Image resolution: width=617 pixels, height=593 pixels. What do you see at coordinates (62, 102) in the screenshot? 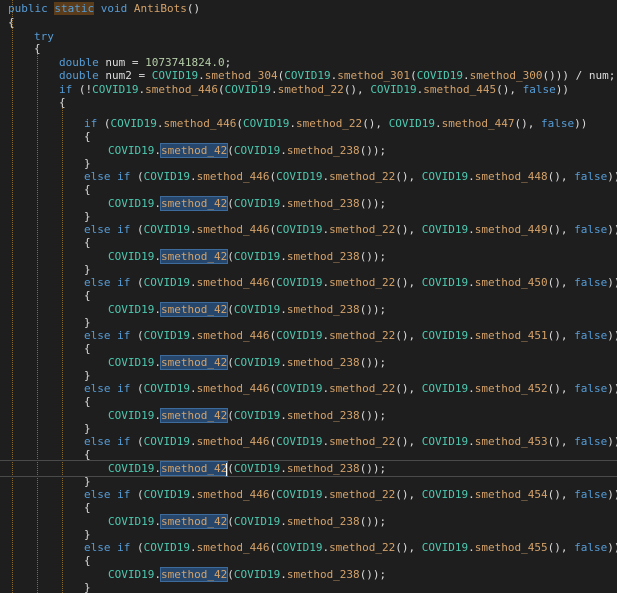
I see `open-brace: {` at bounding box center [62, 102].